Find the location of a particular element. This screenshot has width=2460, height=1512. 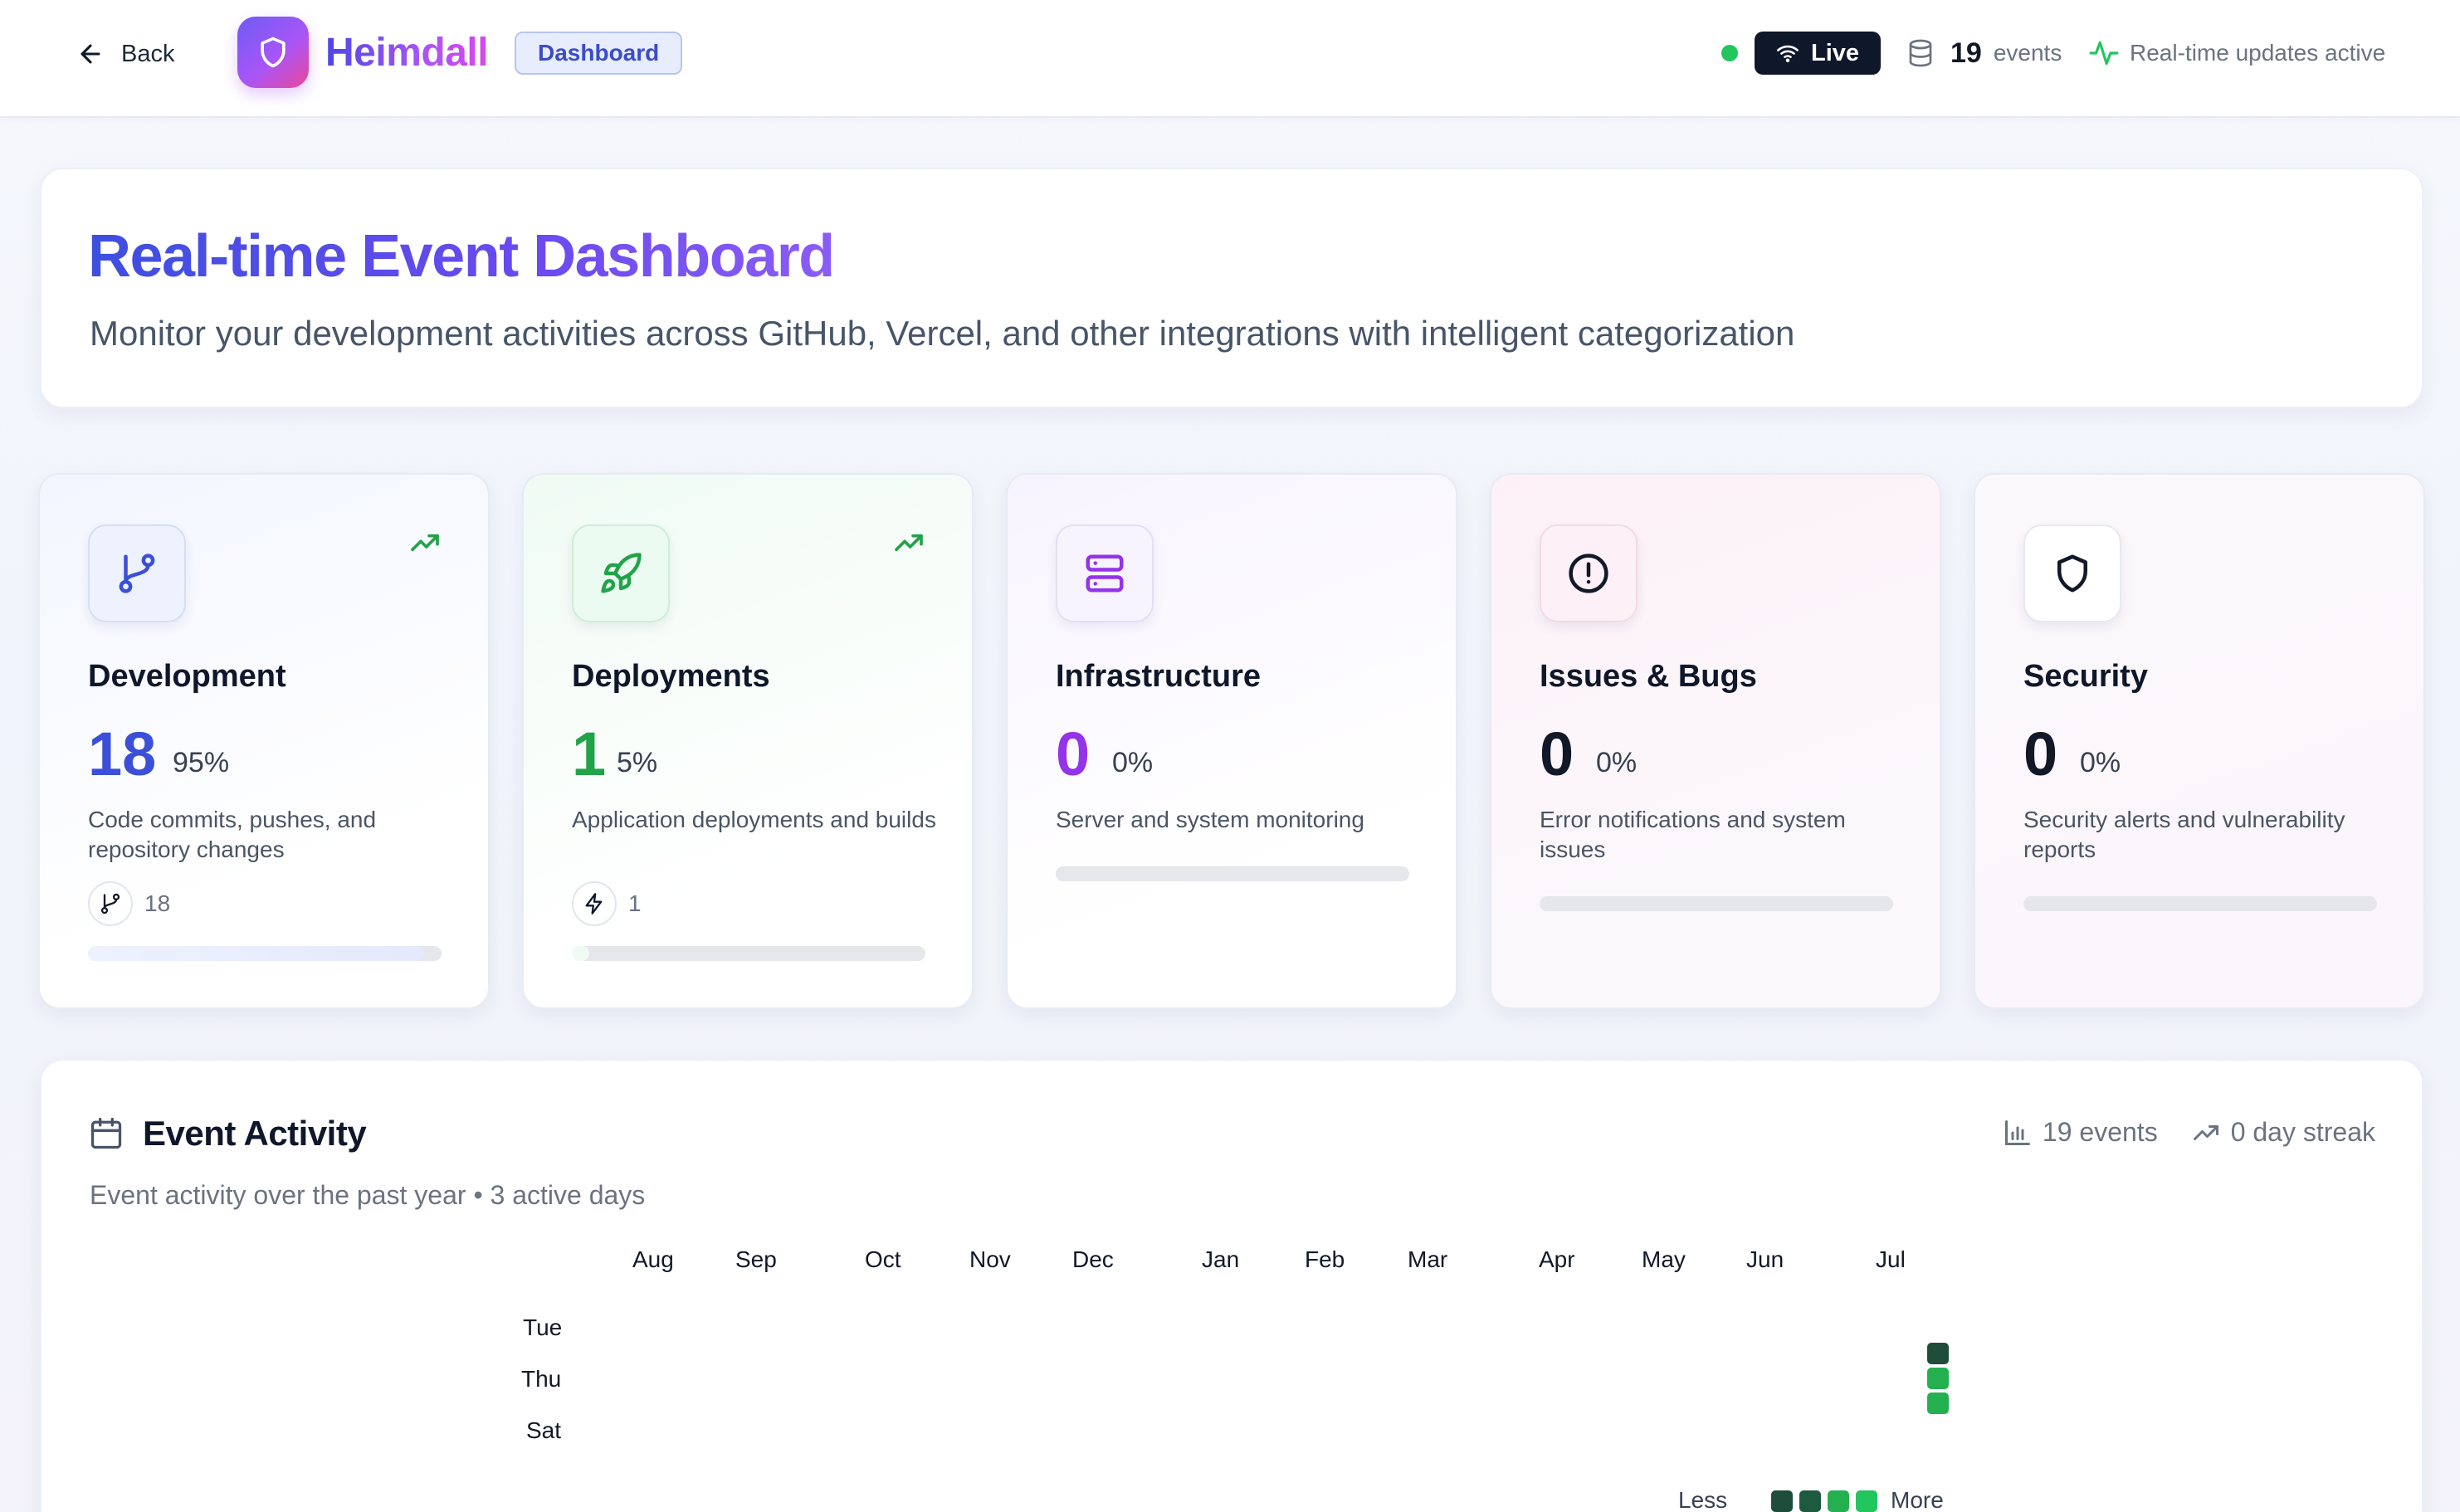

month-label: Aug is located at coordinates (653, 1259).